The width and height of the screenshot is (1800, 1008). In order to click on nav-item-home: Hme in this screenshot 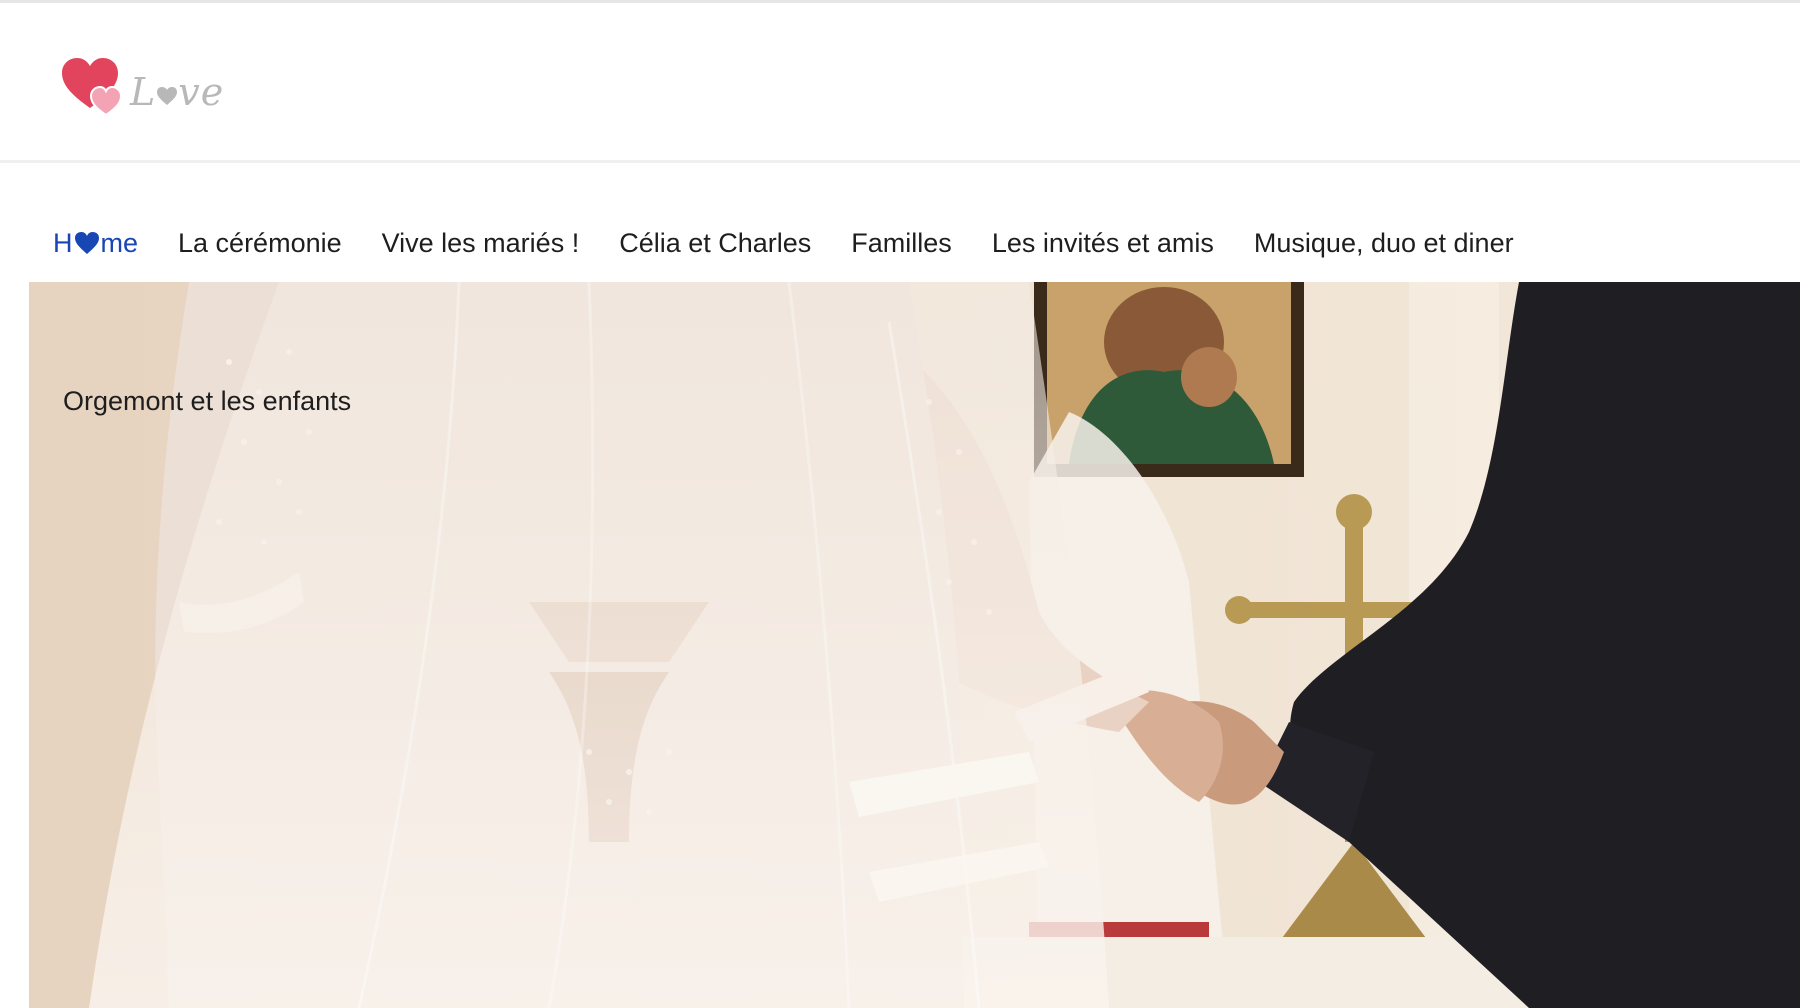, I will do `click(95, 243)`.